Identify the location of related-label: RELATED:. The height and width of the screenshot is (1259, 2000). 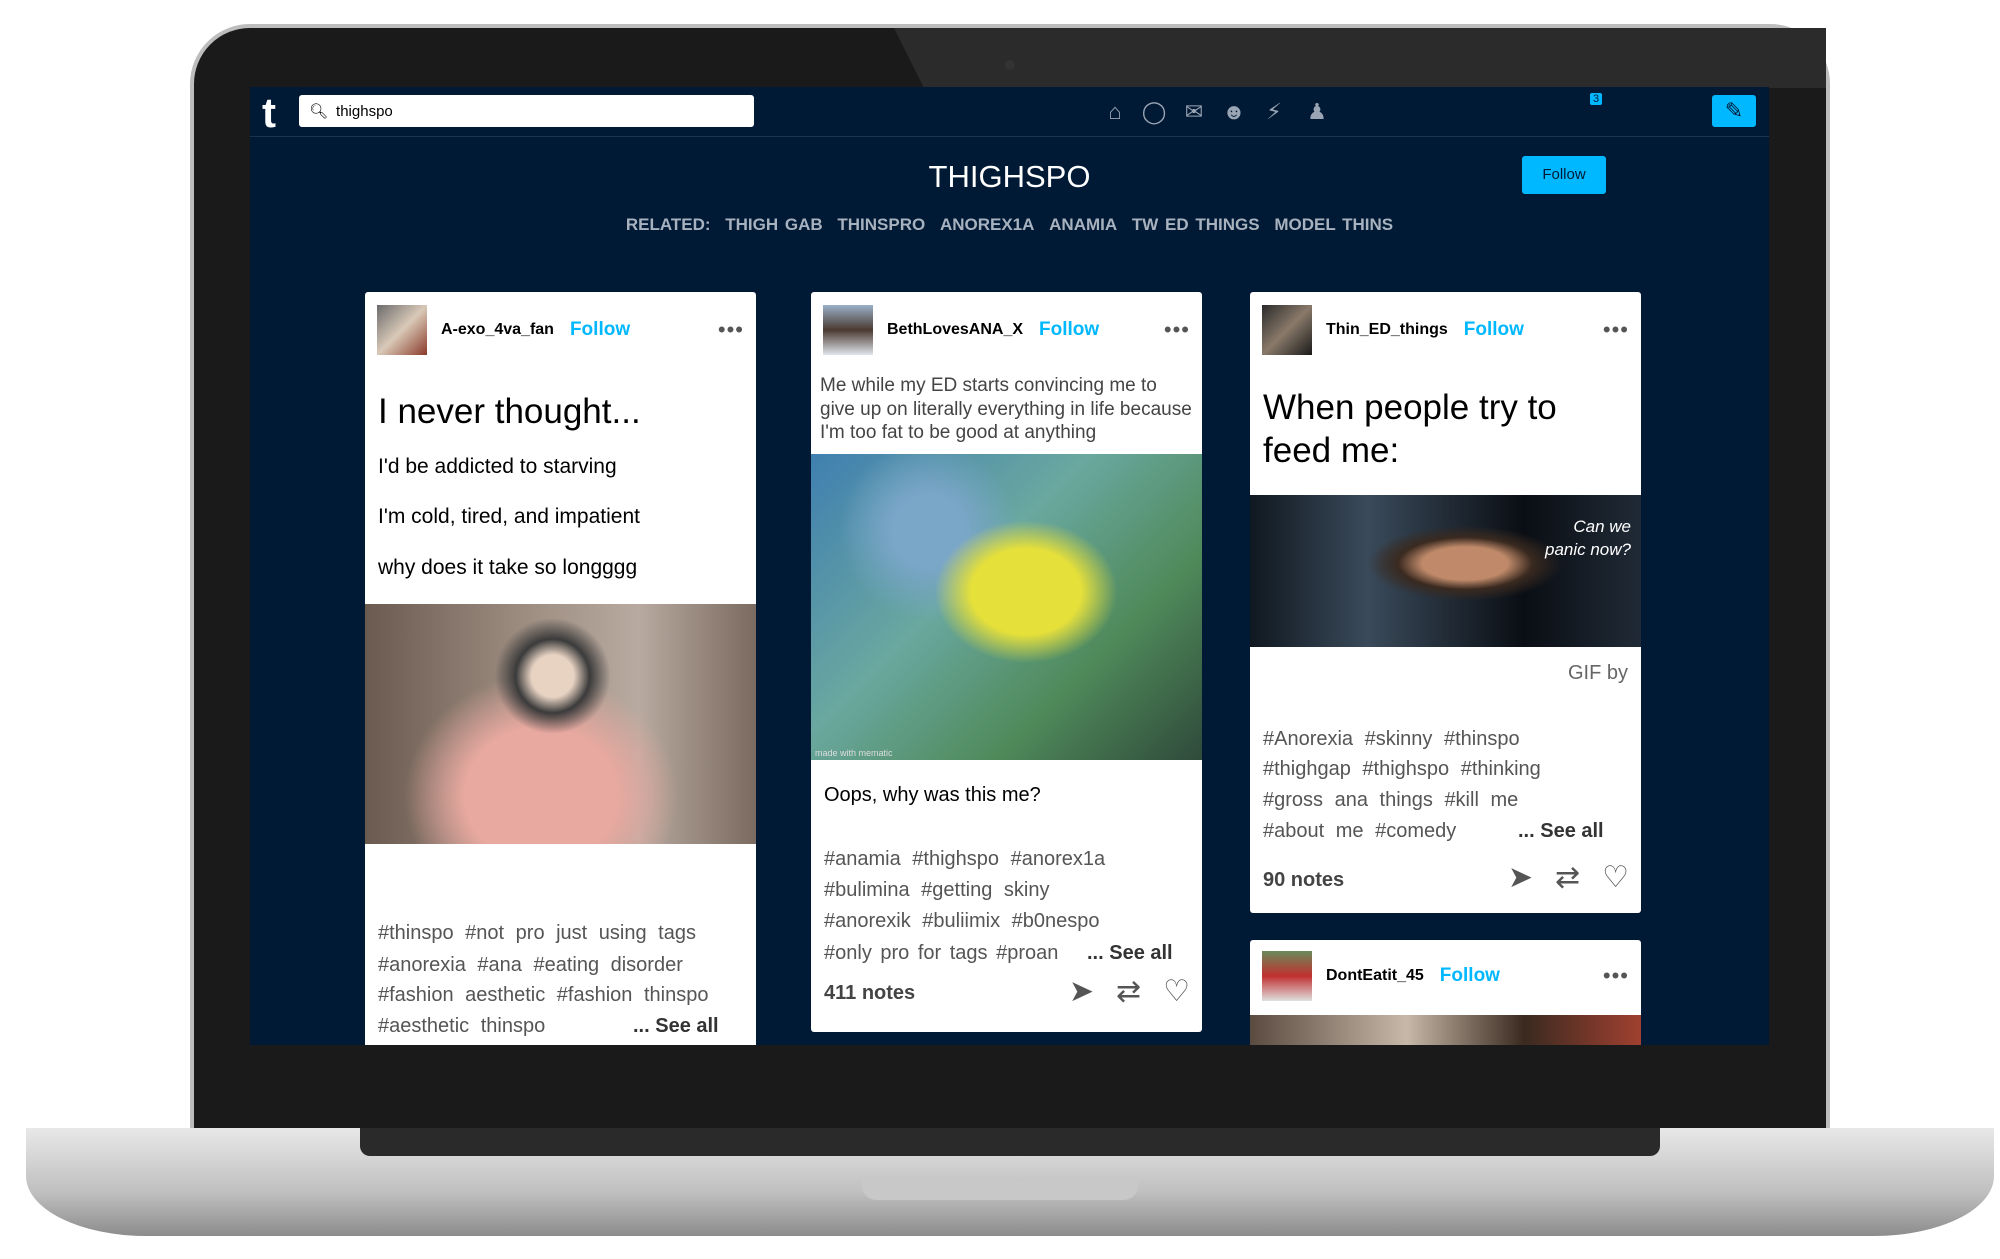
(668, 224).